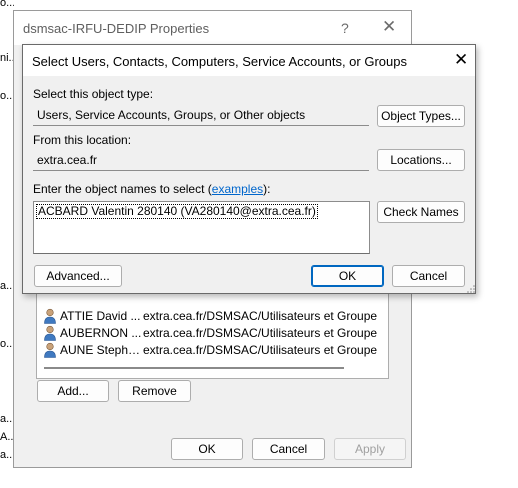  I want to click on object-type-label: Select this object type:, so click(93, 94).